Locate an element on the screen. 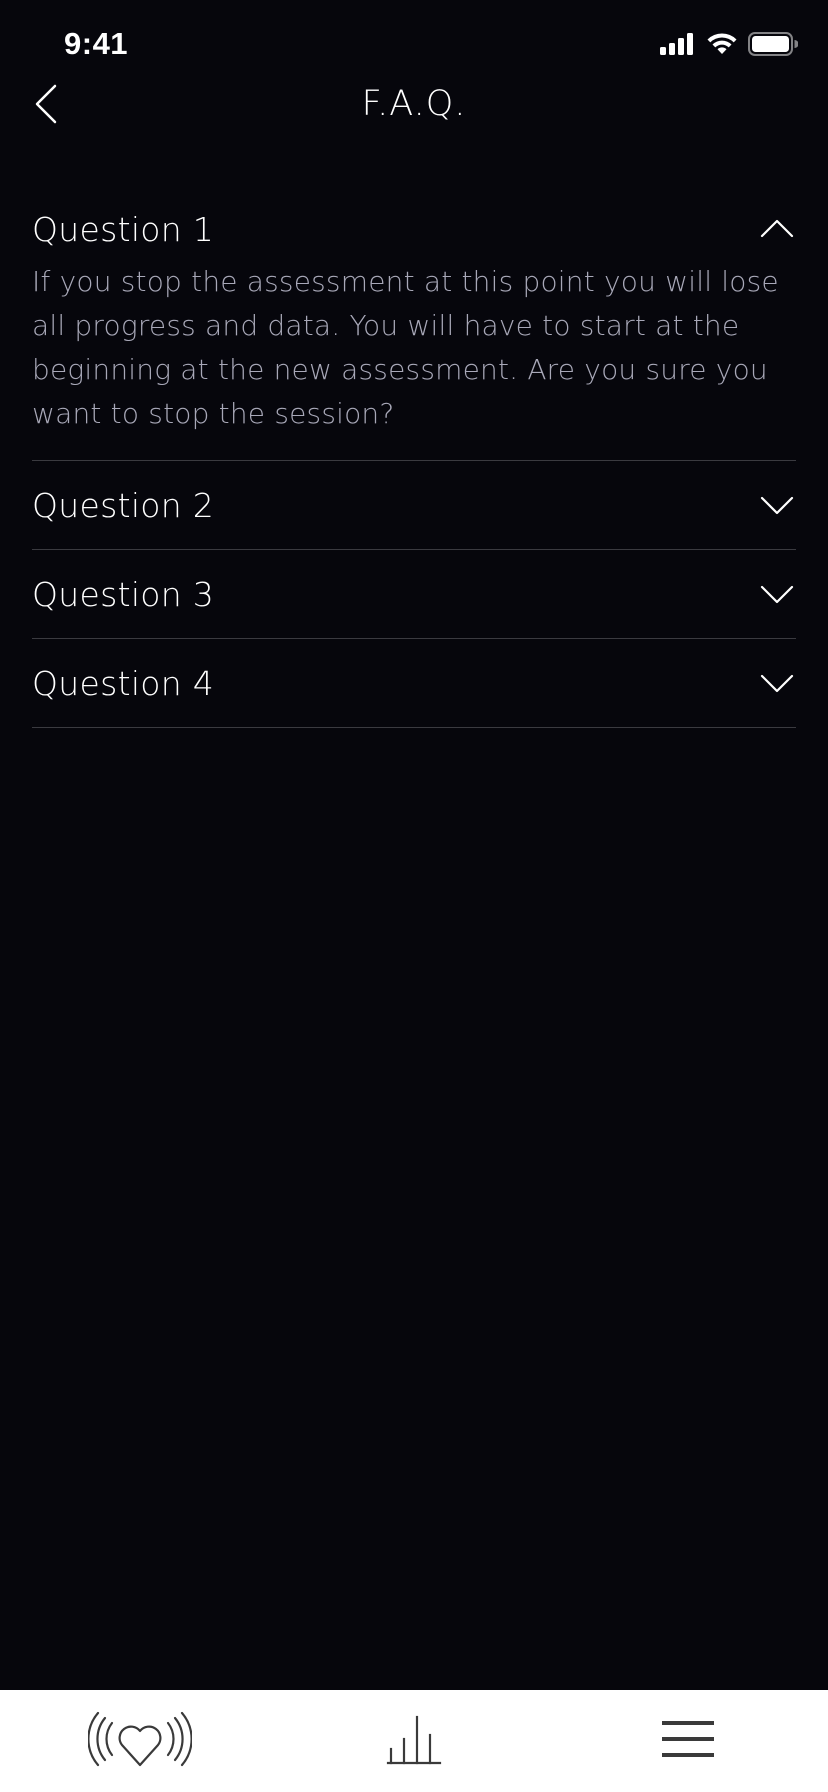  battery-icon is located at coordinates (773, 46).